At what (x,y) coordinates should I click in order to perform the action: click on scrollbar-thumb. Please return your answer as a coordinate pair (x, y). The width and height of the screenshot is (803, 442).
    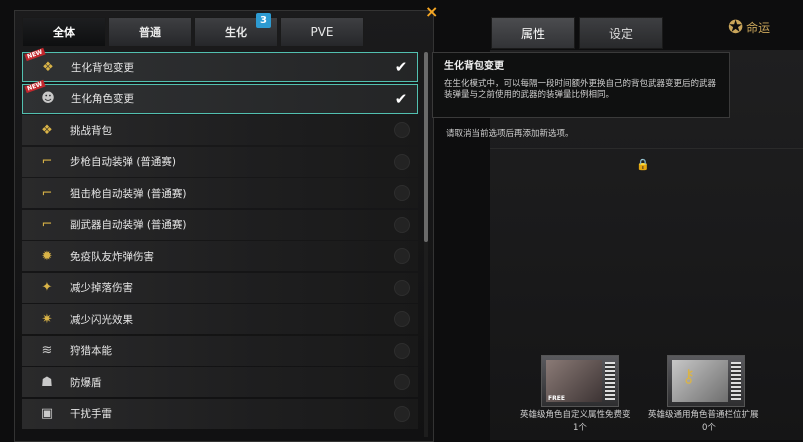
    Looking at the image, I should click on (426, 147).